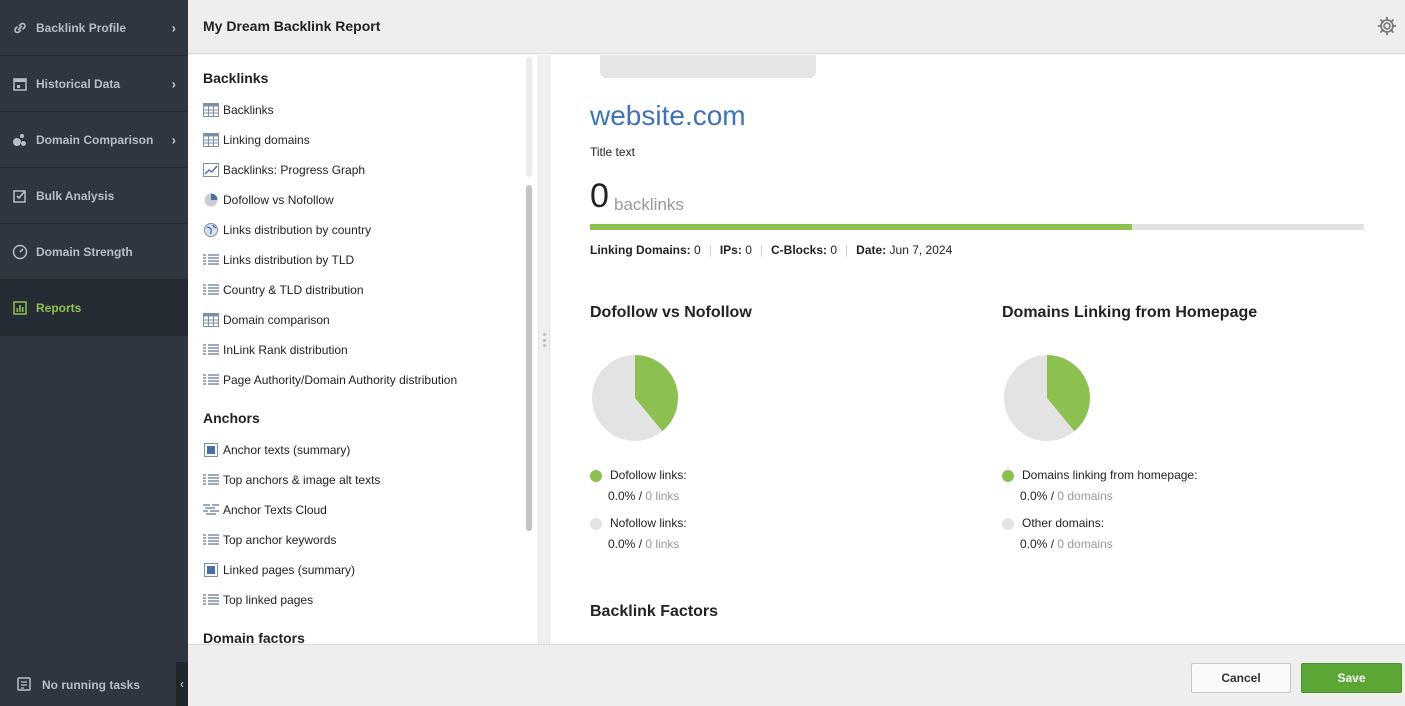  I want to click on list-item-top-linked-pages: Top linked pages, so click(258, 600).